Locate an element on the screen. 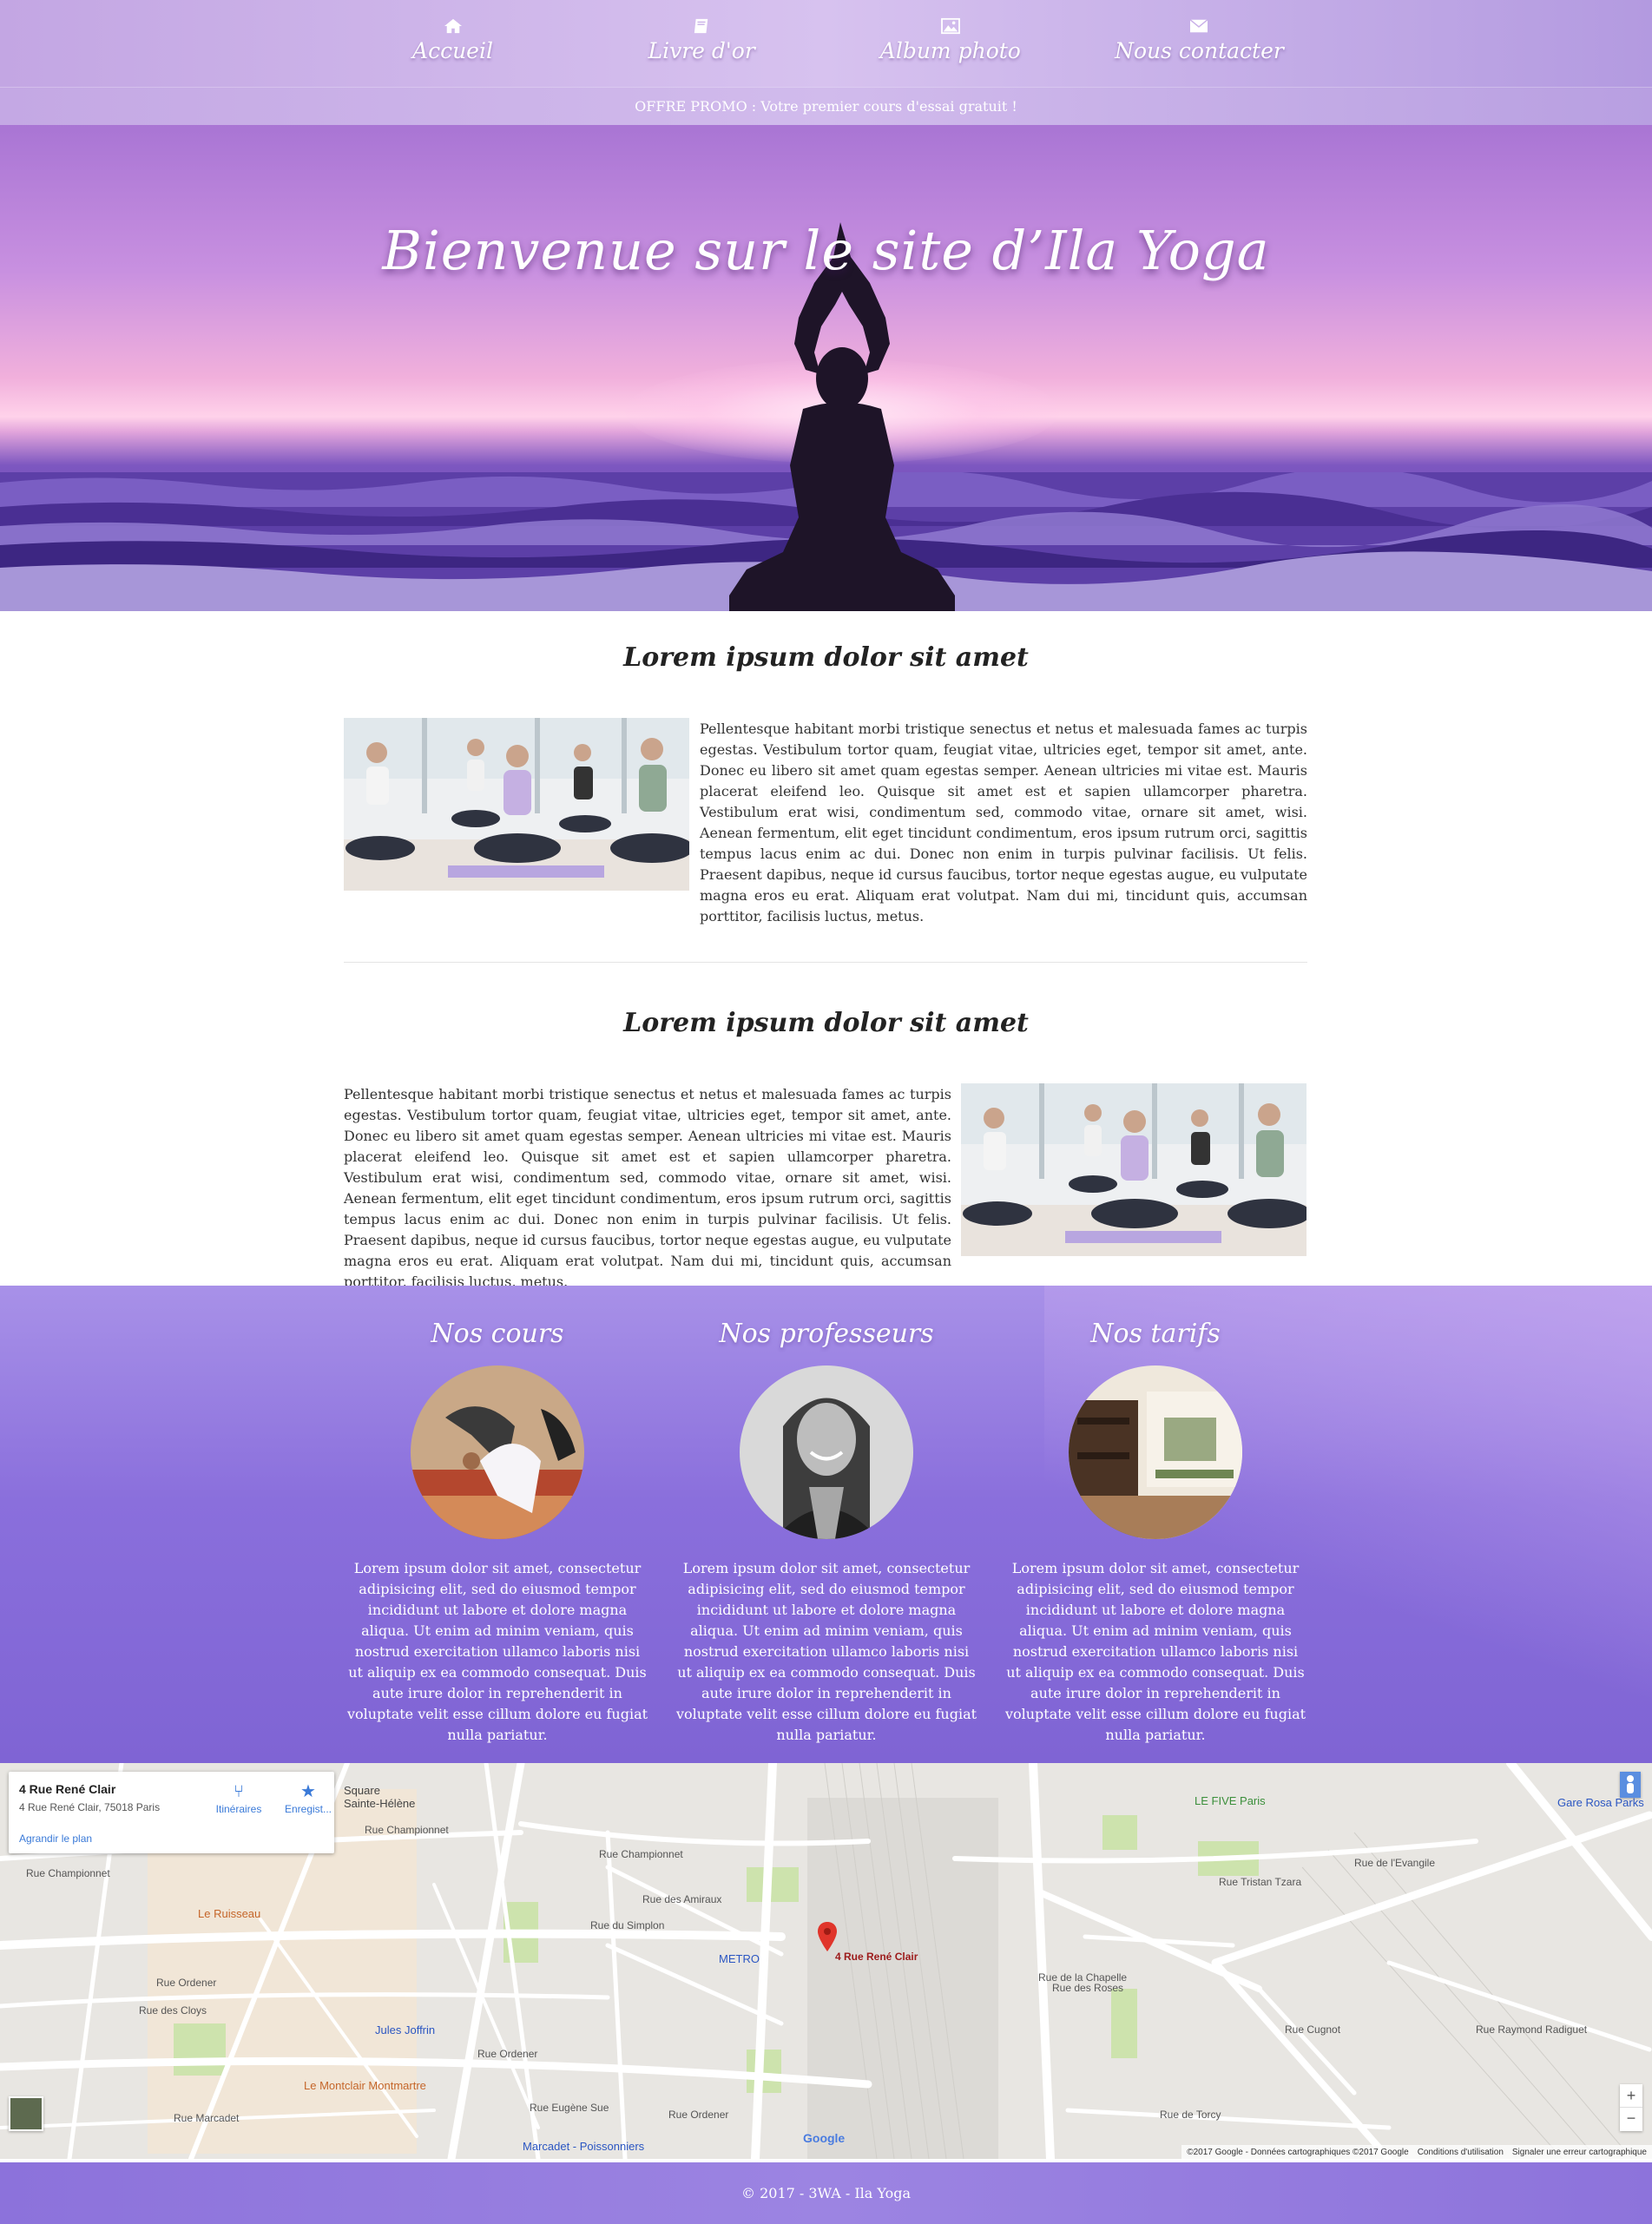 This screenshot has width=1652, height=2224. enlarge-map-link: Agrandir le plan is located at coordinates (55, 1839).